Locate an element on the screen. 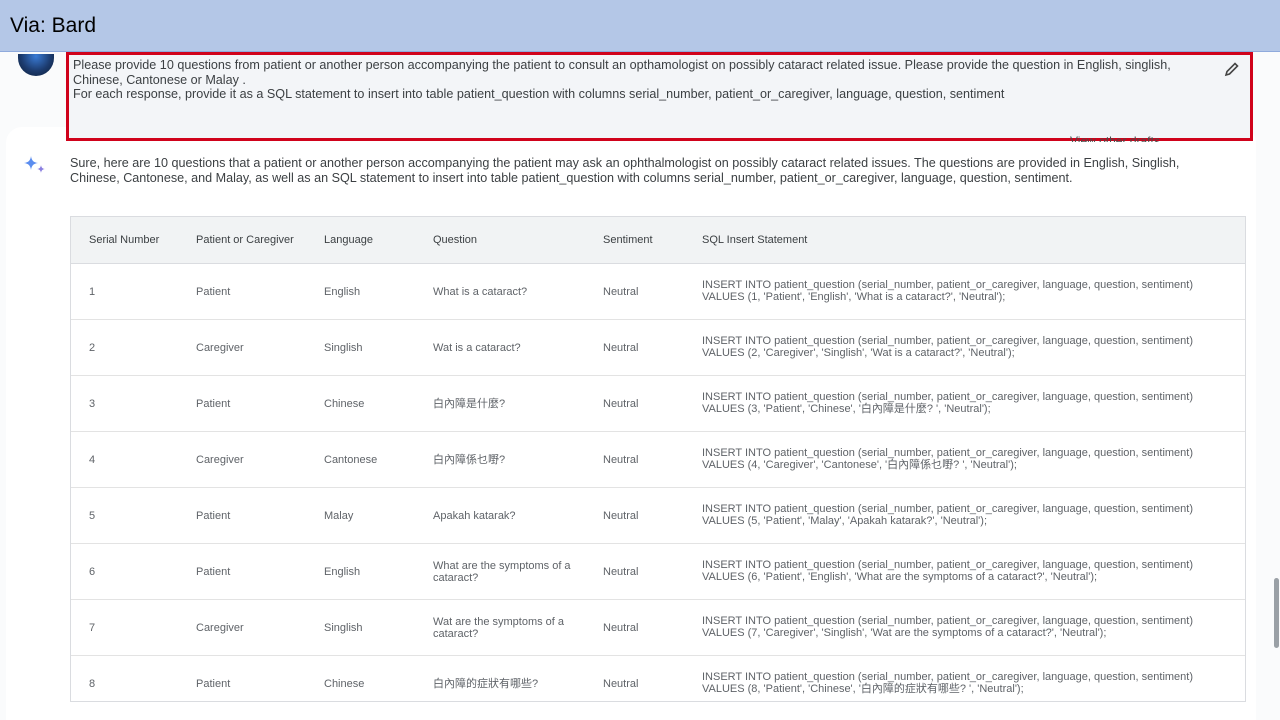 The height and width of the screenshot is (720, 1280). cell-language: Malay is located at coordinates (360, 515).